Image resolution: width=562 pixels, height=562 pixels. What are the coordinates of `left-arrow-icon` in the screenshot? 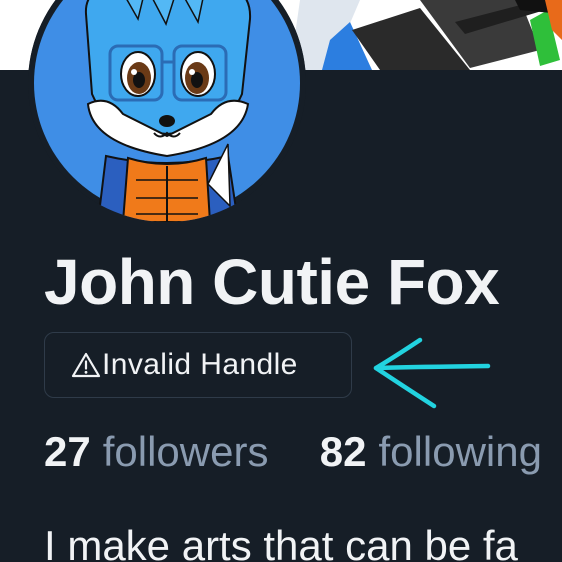 It's located at (435, 374).